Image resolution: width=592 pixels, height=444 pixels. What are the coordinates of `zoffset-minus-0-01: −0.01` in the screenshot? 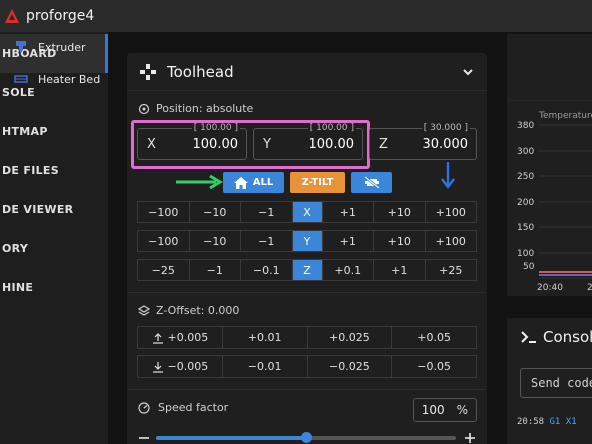 It's located at (265, 366).